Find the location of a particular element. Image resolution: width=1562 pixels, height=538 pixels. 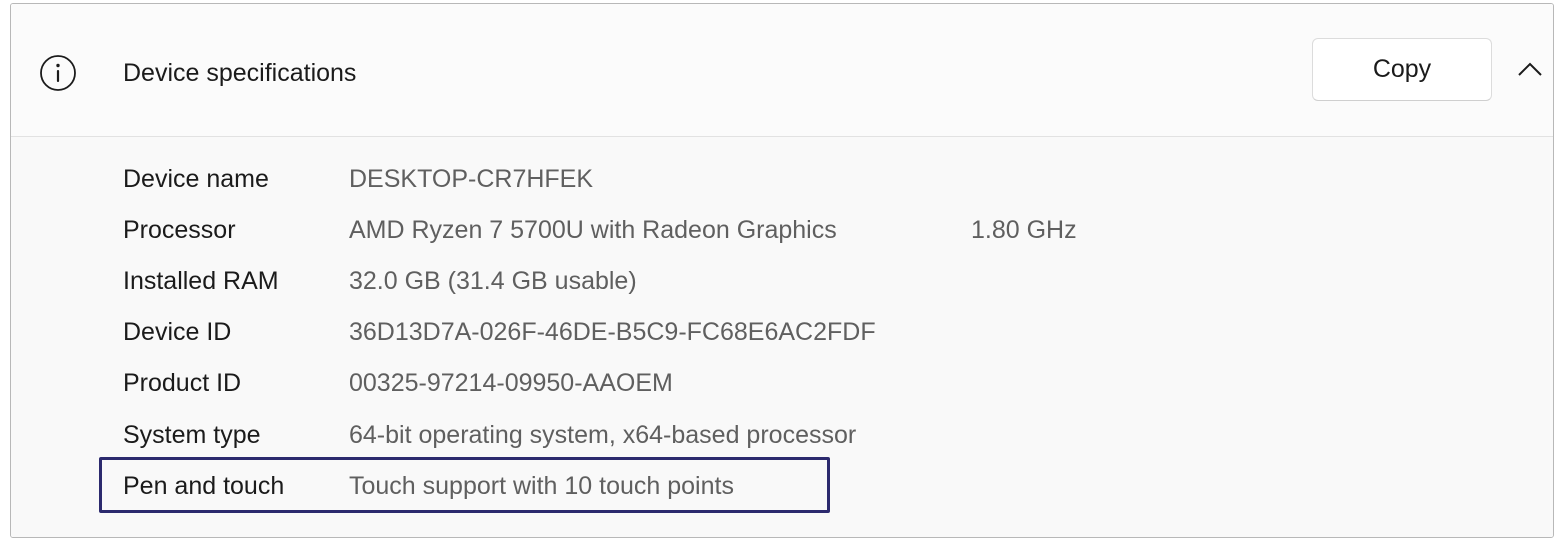

spec-label: Pen and touch is located at coordinates (204, 486).